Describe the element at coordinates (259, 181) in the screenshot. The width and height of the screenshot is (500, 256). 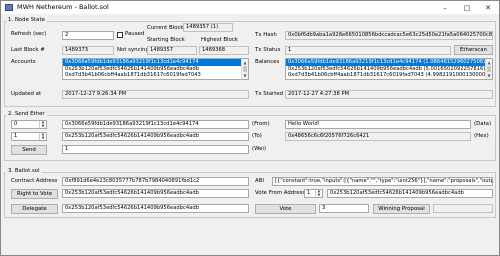
I see `abi-label: ABI` at that location.